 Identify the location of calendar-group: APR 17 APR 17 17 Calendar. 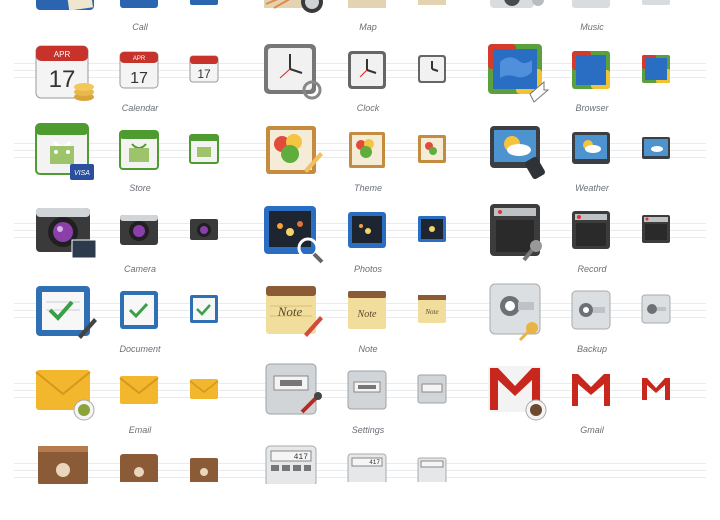
(130, 80).